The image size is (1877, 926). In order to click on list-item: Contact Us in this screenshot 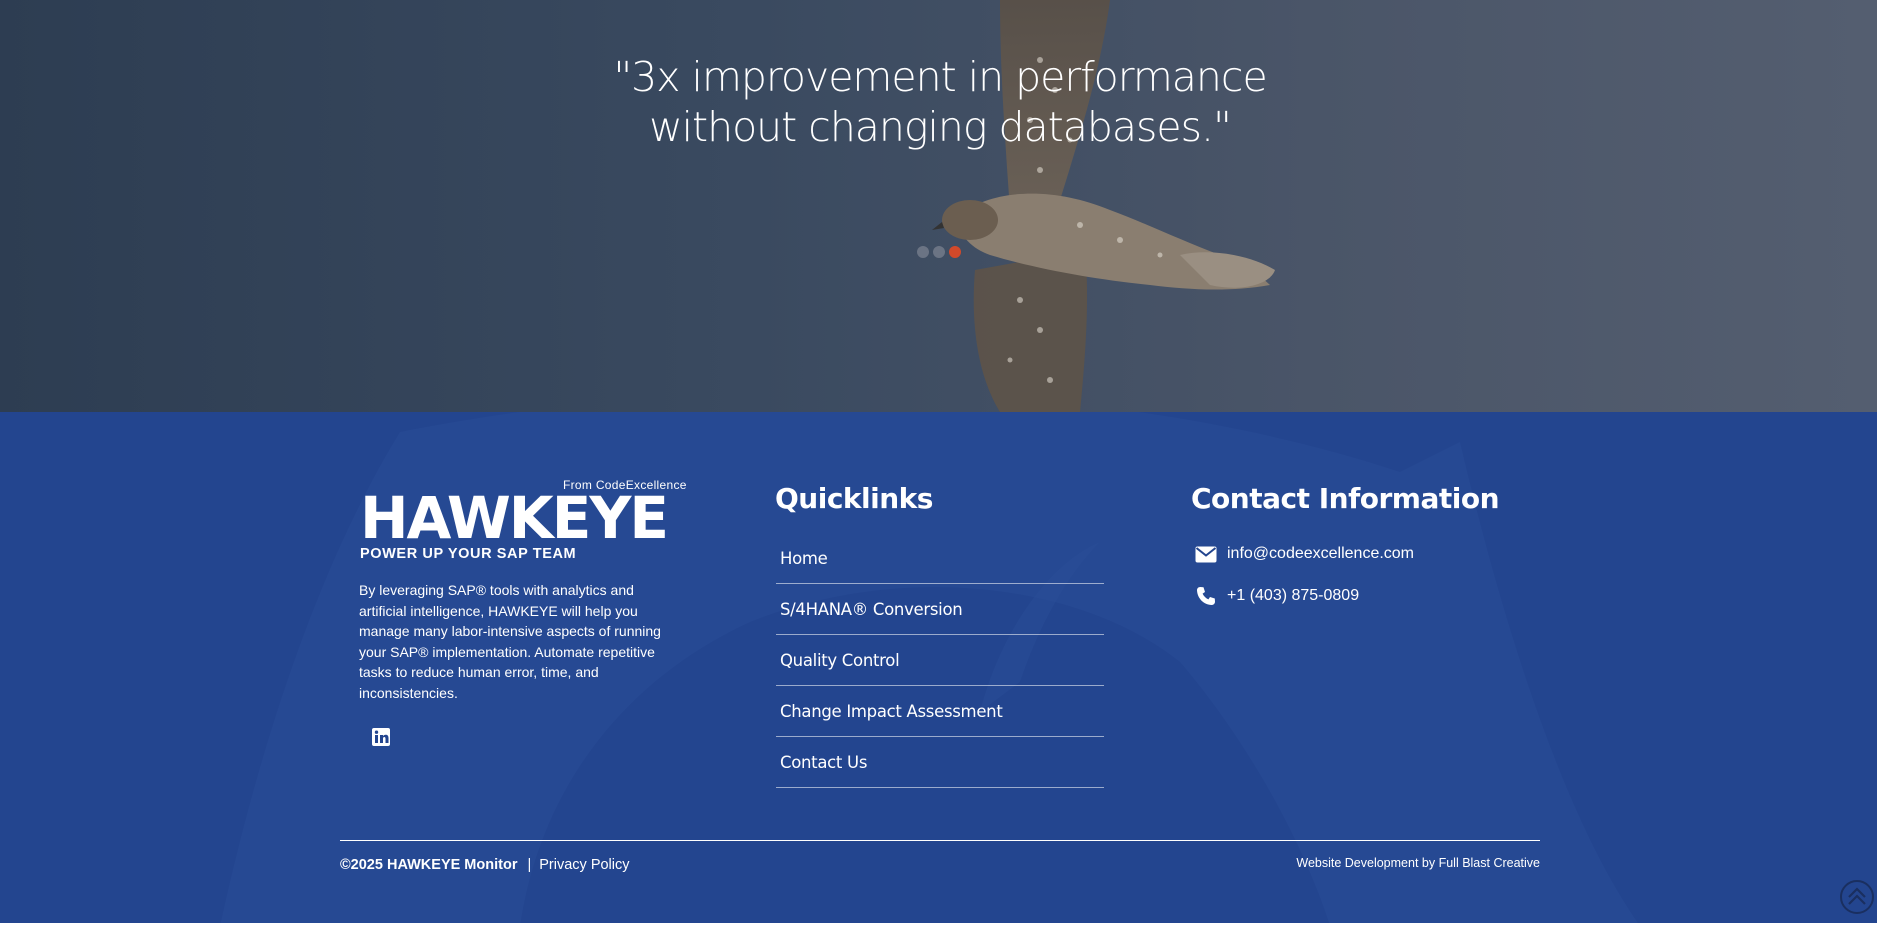, I will do `click(940, 762)`.